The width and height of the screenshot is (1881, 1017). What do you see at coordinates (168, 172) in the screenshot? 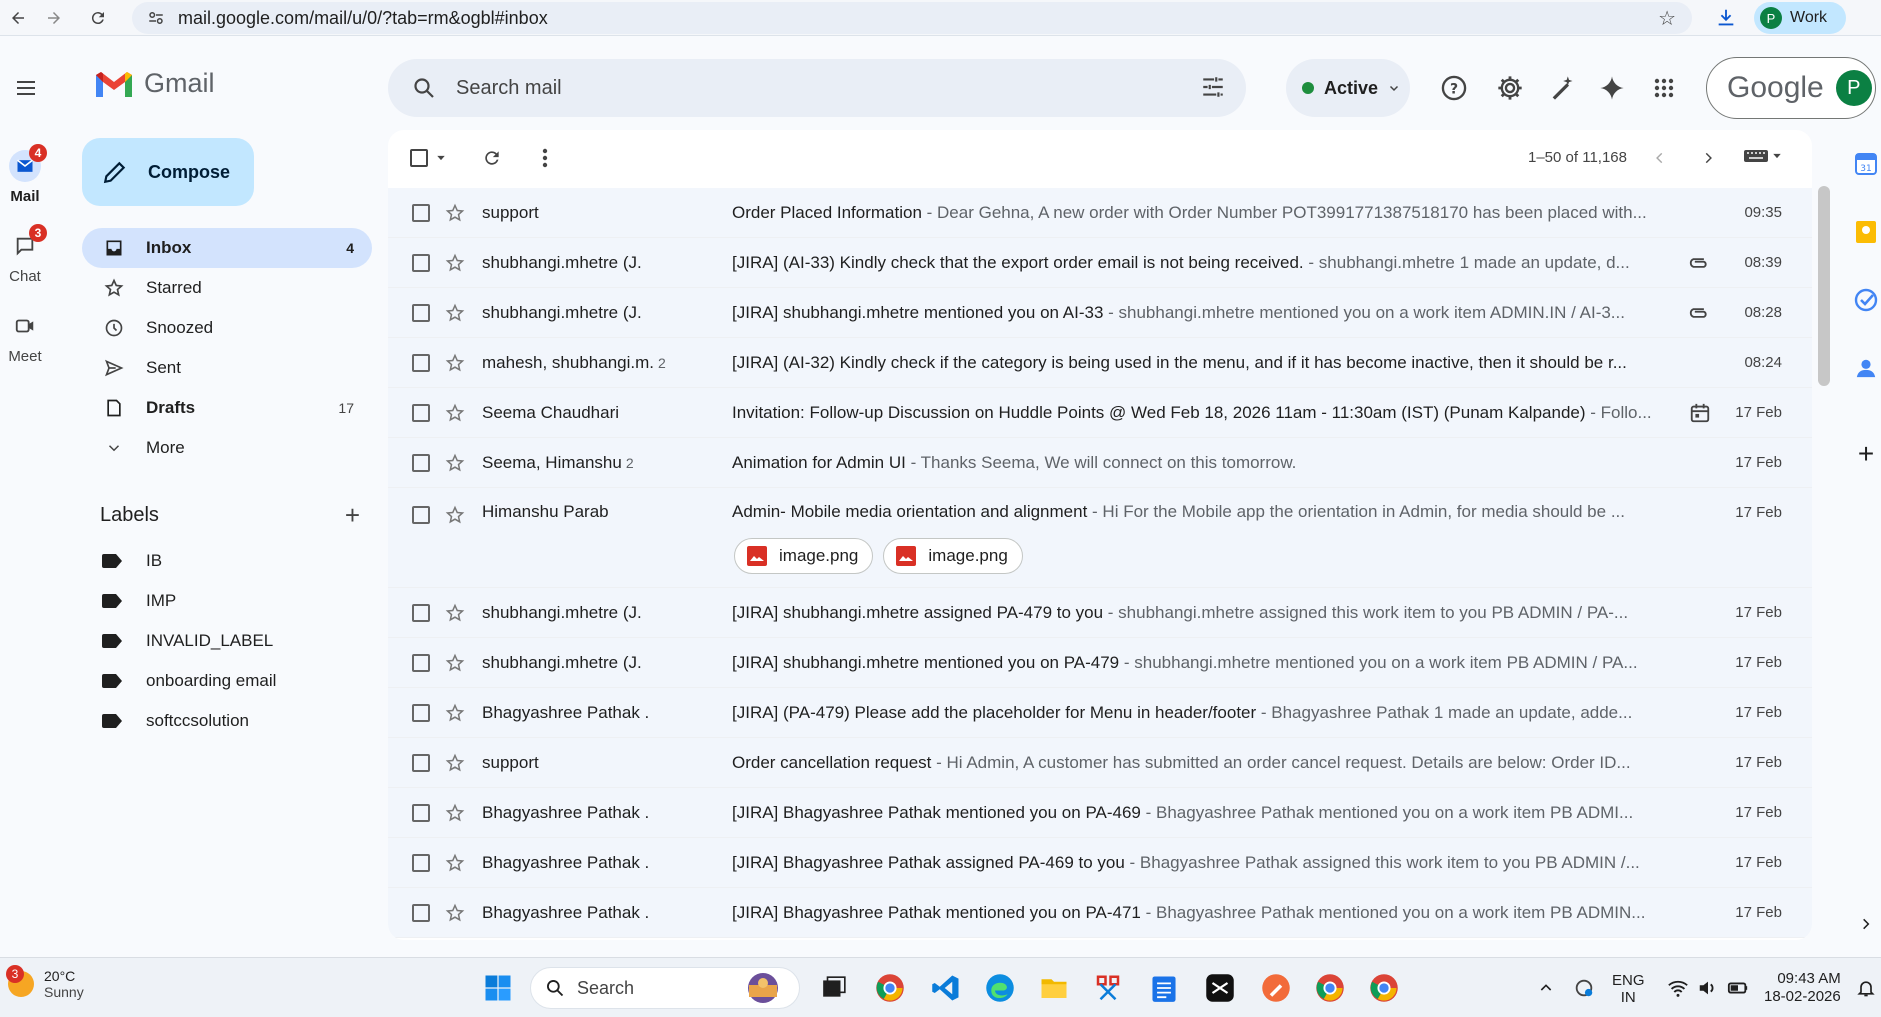
I see `compose-button: Compose` at bounding box center [168, 172].